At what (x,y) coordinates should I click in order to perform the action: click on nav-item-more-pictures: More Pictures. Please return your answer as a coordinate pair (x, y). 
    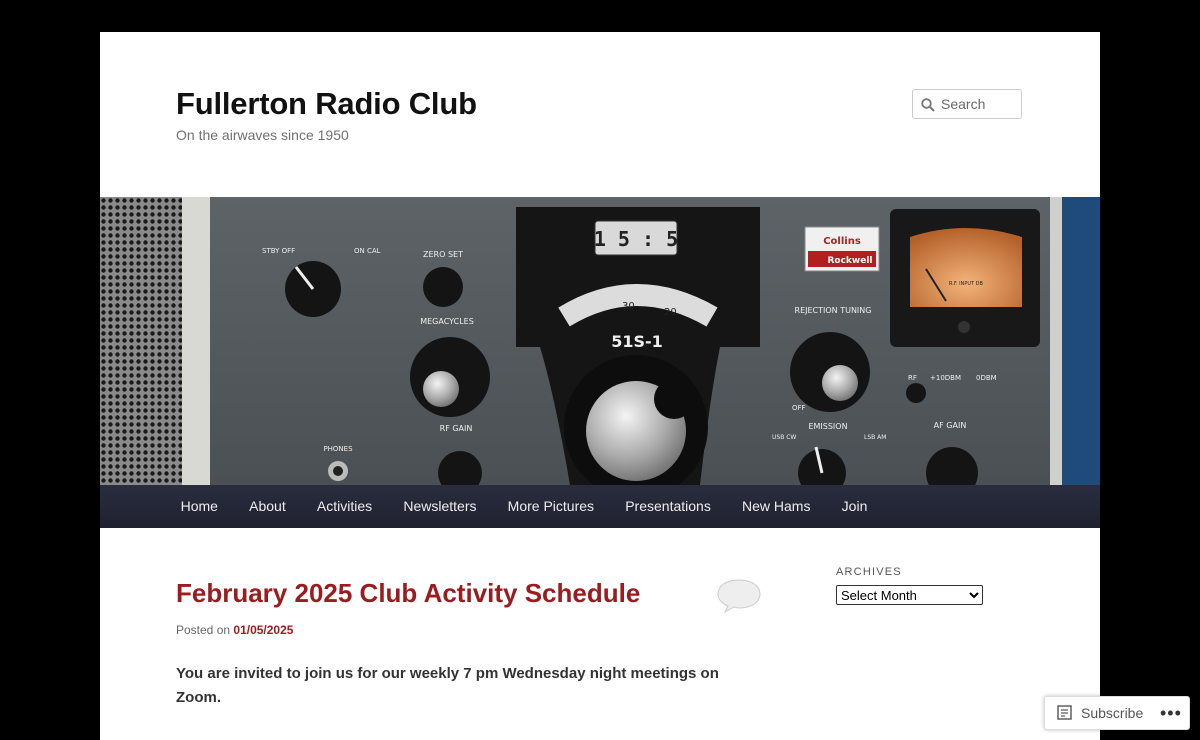
    Looking at the image, I should click on (551, 506).